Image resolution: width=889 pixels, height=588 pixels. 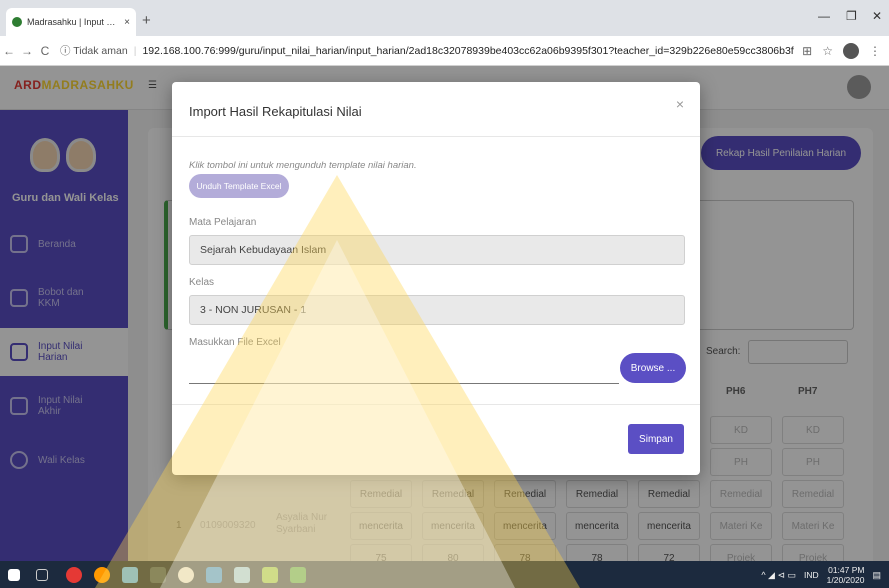 I want to click on system-tray: ^ ◢ ⊲ ▭ IND 01:47 PM 1/20/2020 ▤, so click(x=821, y=575).